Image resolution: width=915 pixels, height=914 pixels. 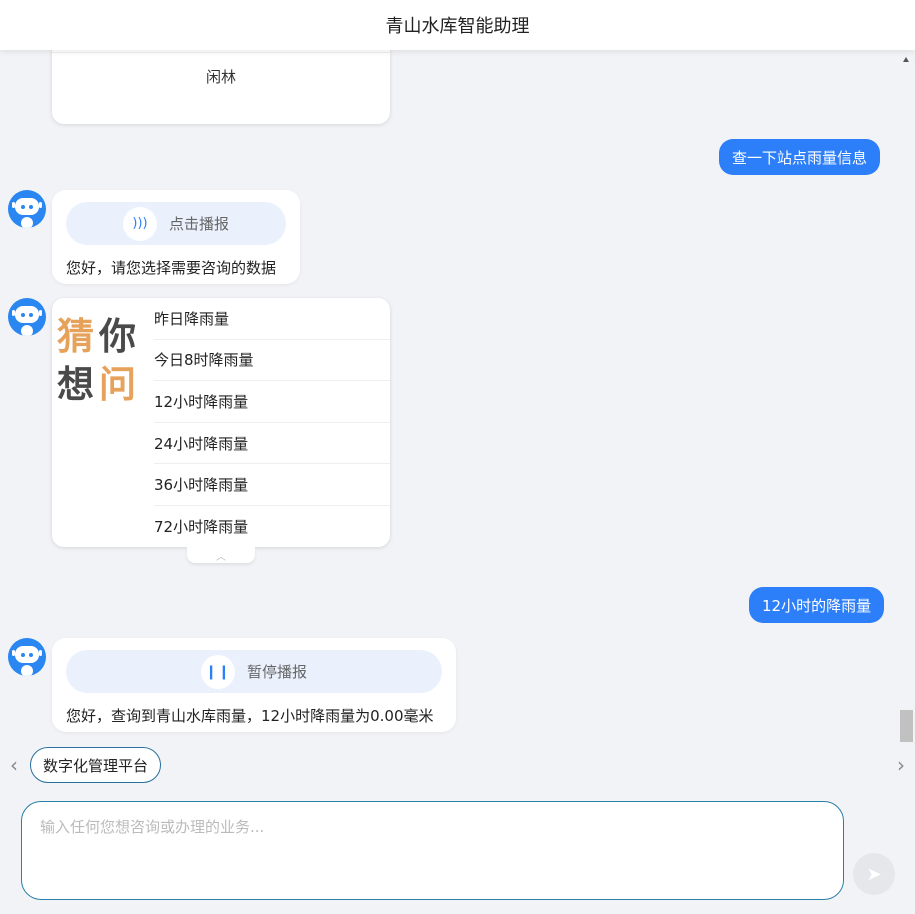 I want to click on collapse-button: ︿, so click(x=221, y=555).